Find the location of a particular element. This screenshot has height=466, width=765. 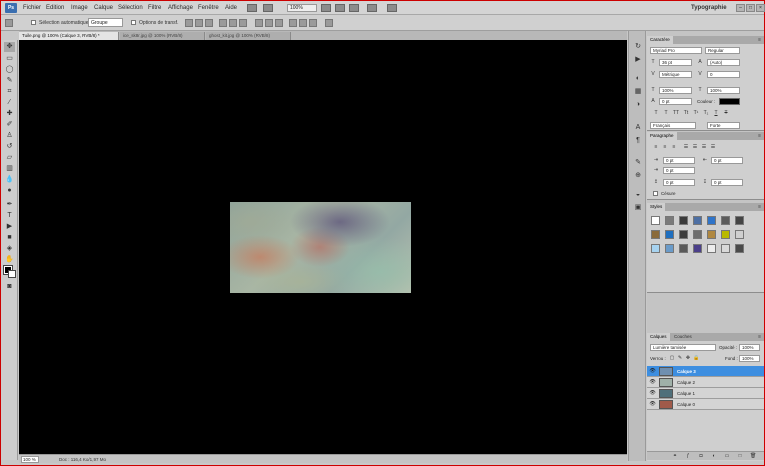

align-vcenter-icon is located at coordinates (199, 23).